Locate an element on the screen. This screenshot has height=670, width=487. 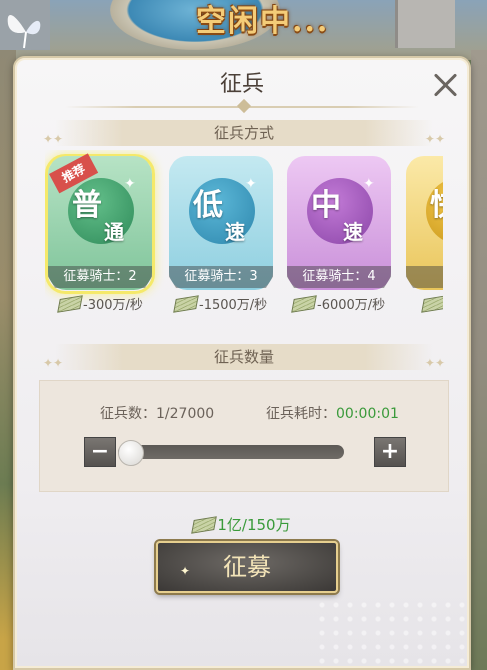
recruit-time-label: 征兵耗时： is located at coordinates (301, 414).